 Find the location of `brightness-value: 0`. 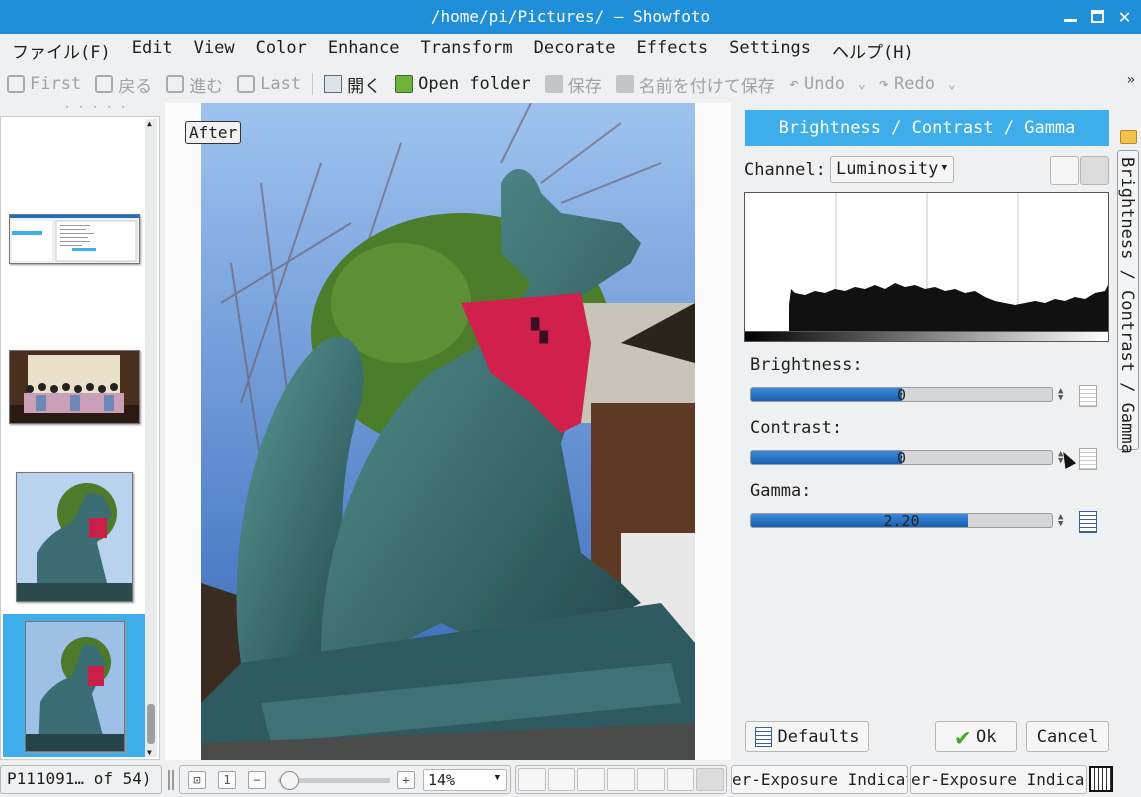

brightness-value: 0 is located at coordinates (901, 394).